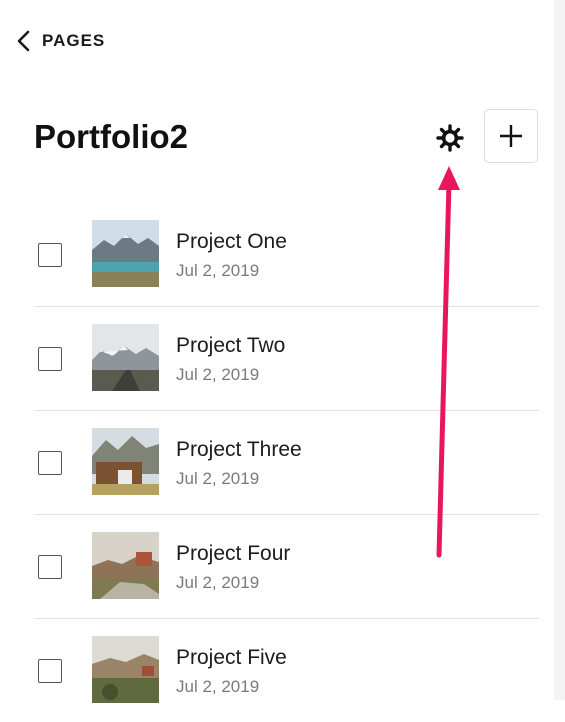  I want to click on list-item: Project Five Jul 2, 2019, so click(286, 670).